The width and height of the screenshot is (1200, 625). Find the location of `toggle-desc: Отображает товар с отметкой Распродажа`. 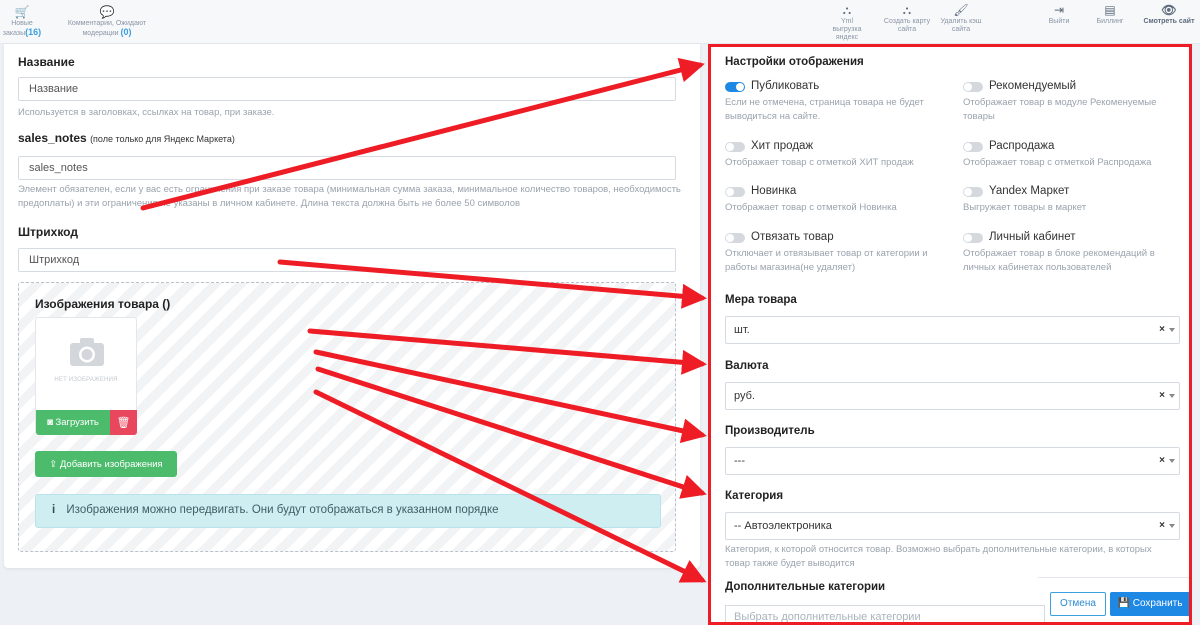

toggle-desc: Отображает товар с отметкой Распродажа is located at coordinates (1057, 162).